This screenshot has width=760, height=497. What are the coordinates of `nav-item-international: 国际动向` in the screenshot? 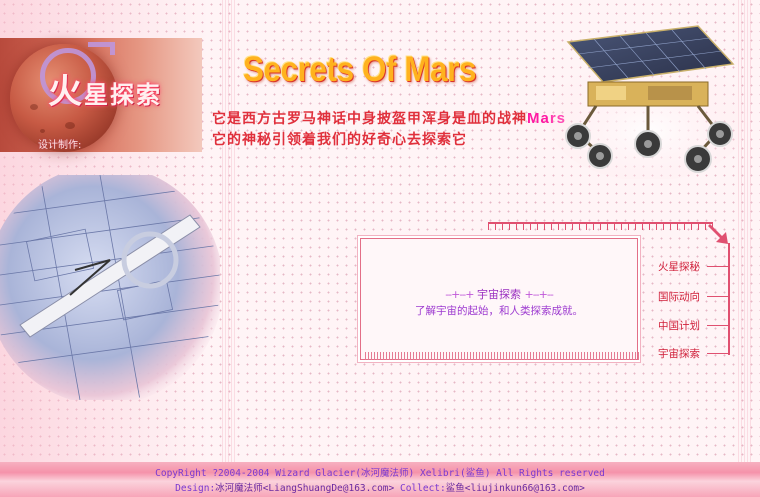 It's located at (679, 296).